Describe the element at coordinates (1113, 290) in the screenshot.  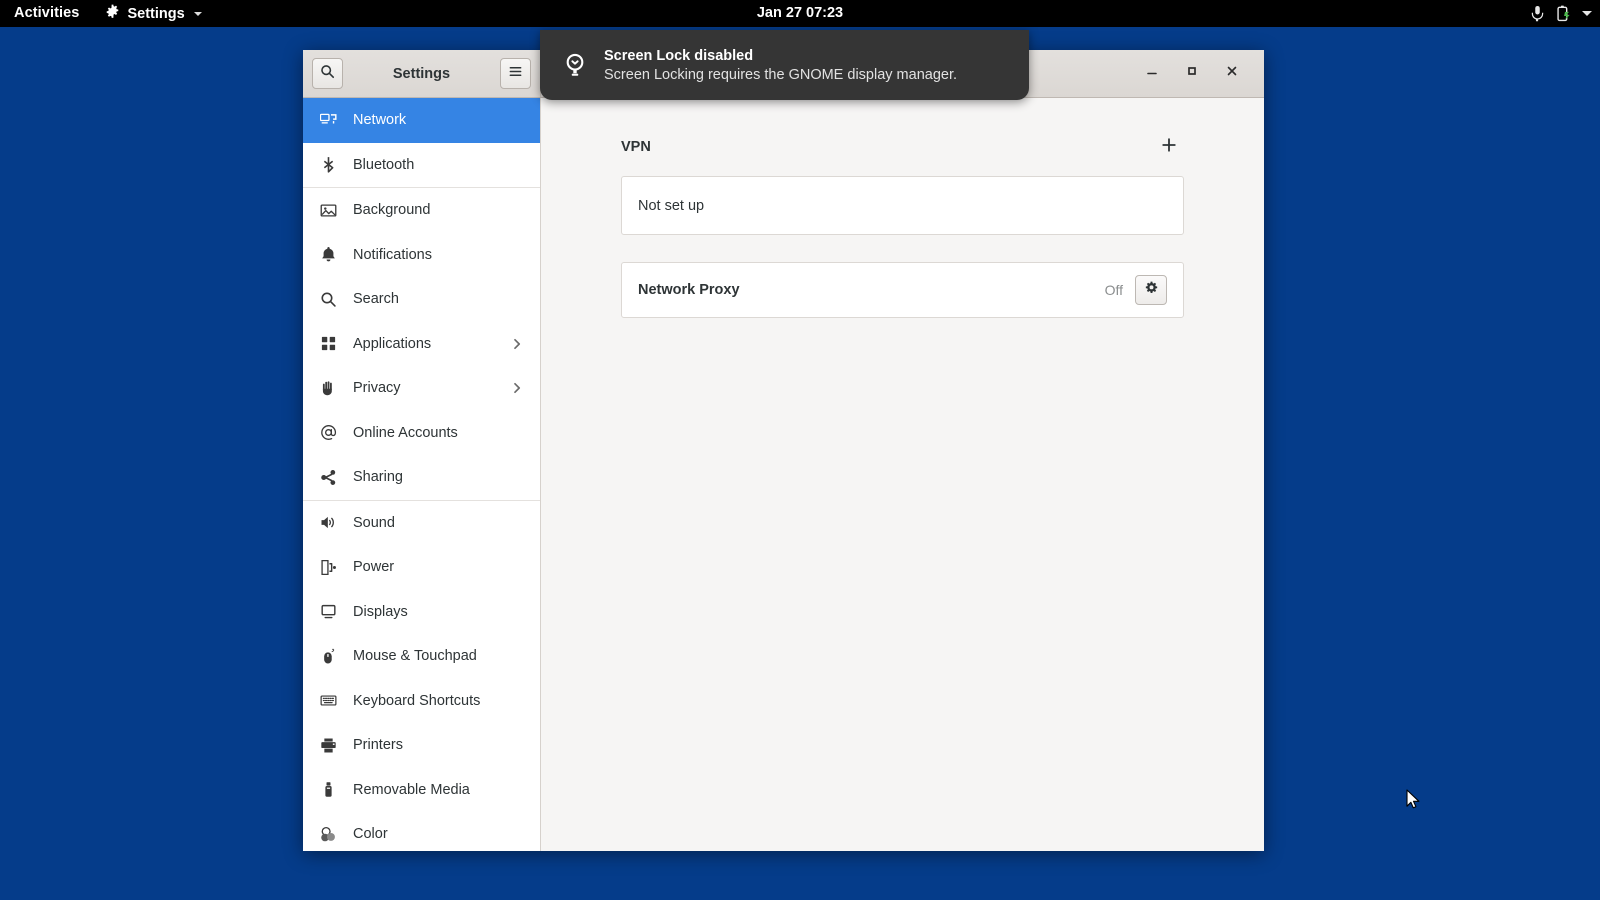
I see `network-proxy-status: Off` at that location.